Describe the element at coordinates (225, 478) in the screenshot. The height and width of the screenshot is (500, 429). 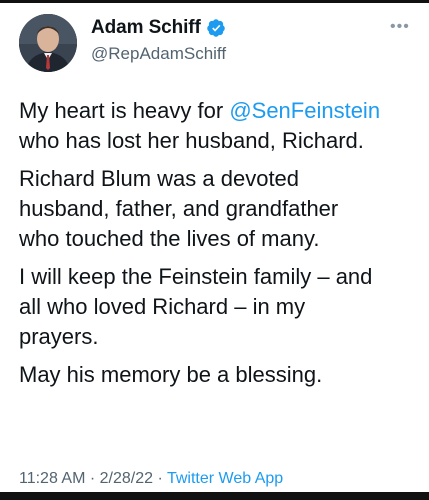
I see `tweet-source-app: Twitter Web App` at that location.